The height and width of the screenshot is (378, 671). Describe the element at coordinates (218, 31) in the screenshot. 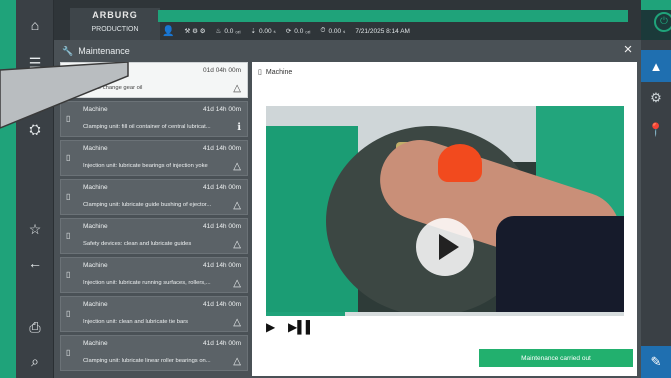

I see `temperature-icon: ♨` at that location.